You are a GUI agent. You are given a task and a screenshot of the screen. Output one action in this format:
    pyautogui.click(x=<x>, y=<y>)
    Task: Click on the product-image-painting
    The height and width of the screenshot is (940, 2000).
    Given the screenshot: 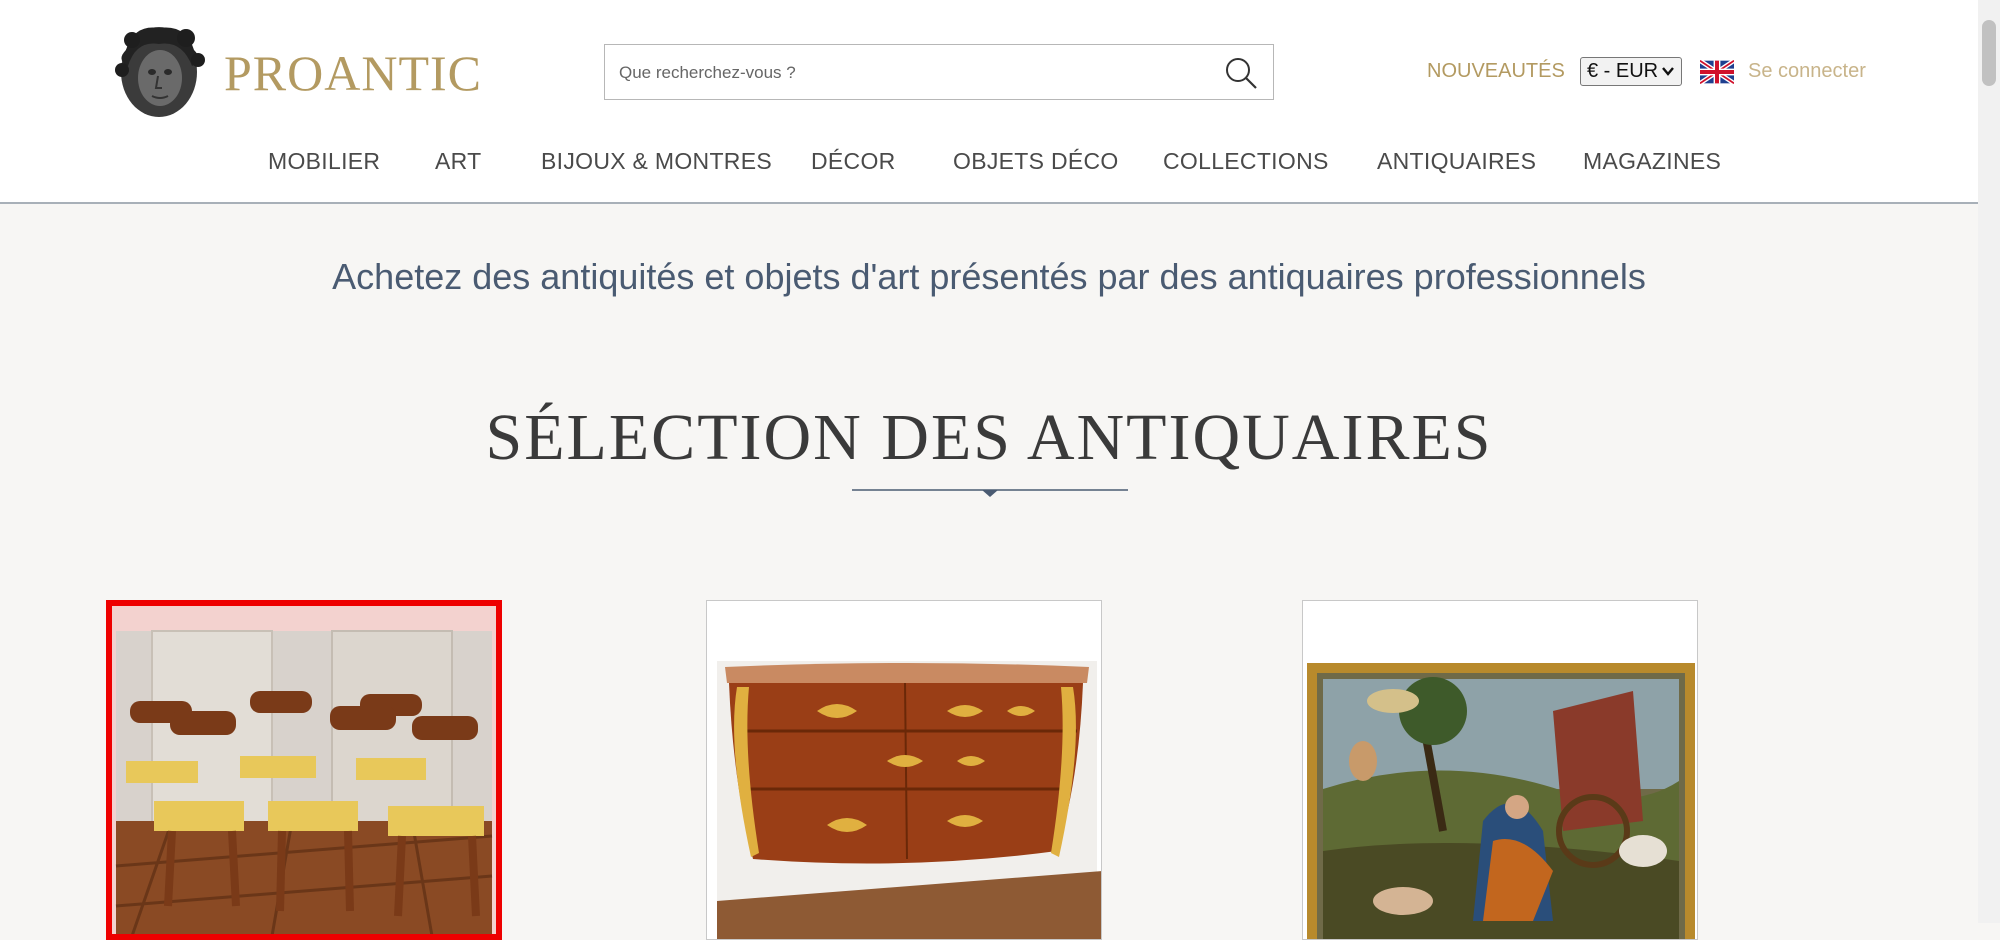 What is the action you would take?
    pyautogui.click(x=1500, y=770)
    